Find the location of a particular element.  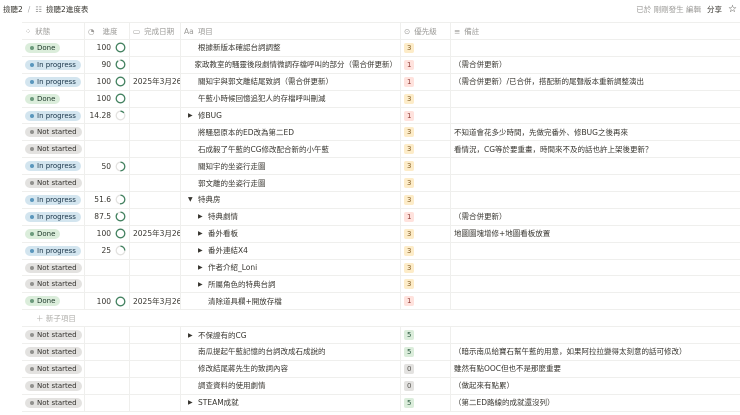

item-cell: ▶ 作者介紹_Loni is located at coordinates (291, 267).